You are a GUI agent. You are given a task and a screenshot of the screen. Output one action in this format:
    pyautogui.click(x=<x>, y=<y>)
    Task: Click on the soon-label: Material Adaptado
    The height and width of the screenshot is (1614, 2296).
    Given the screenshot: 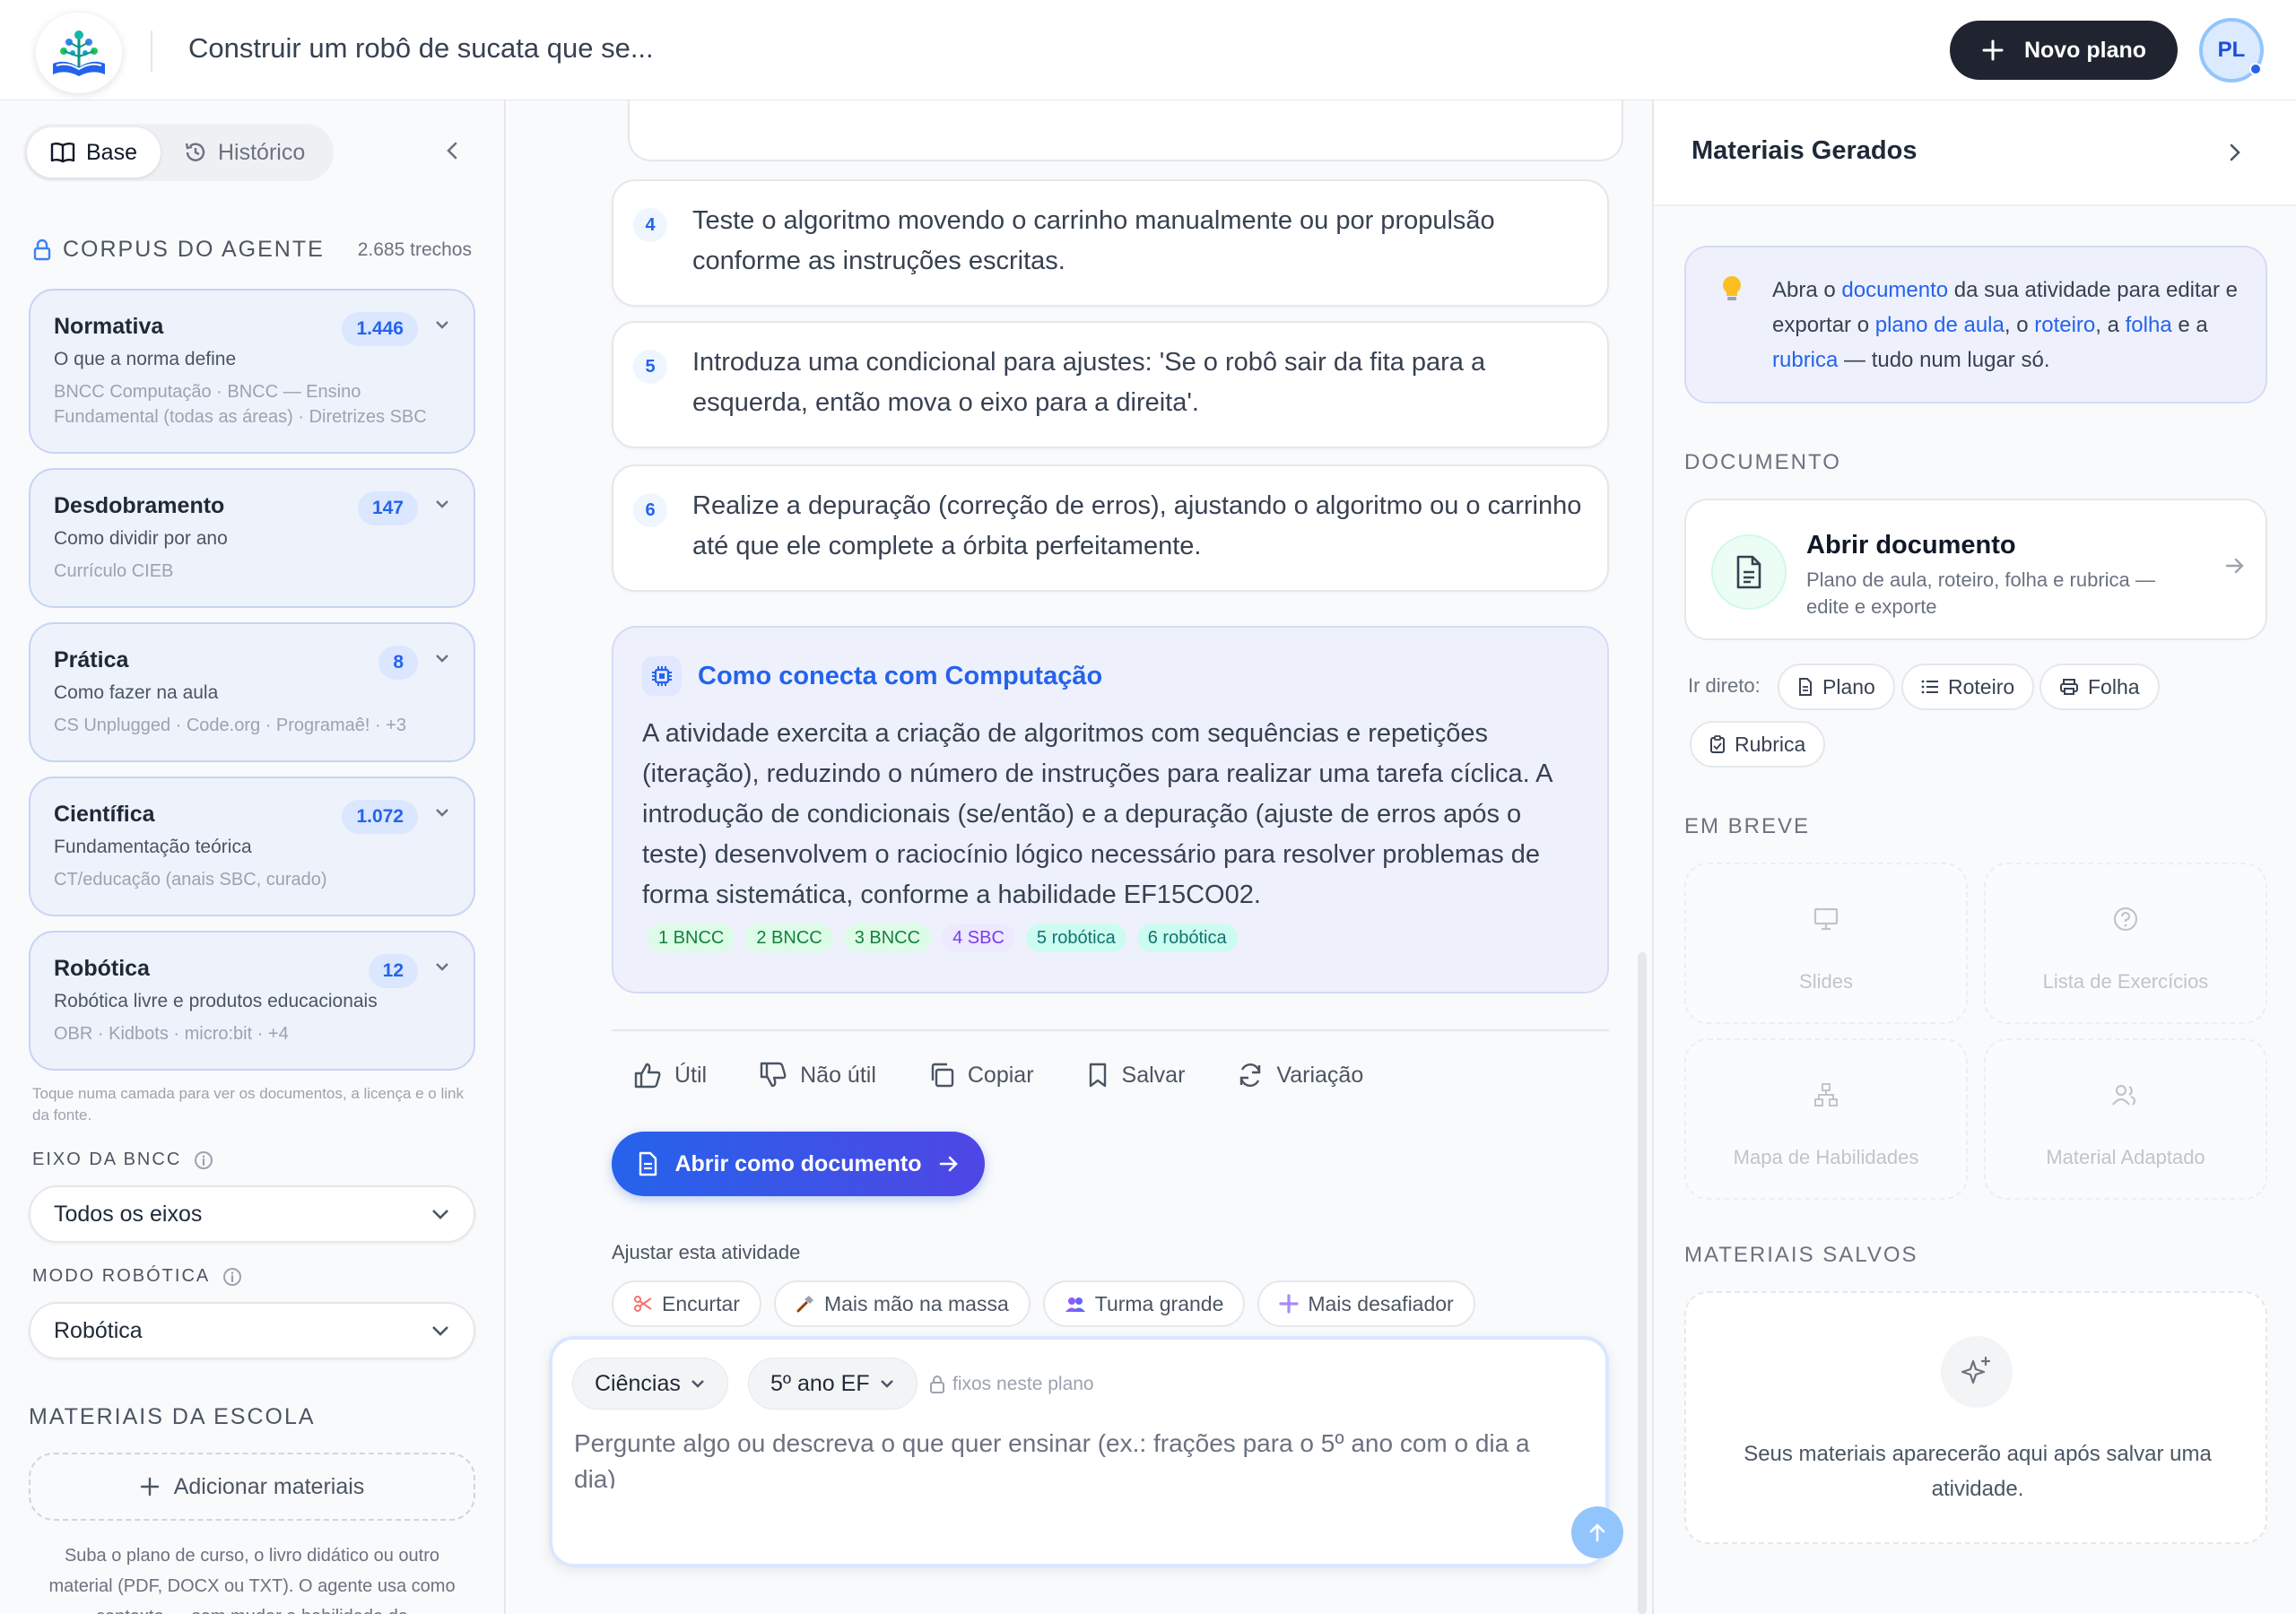 What is the action you would take?
    pyautogui.click(x=2125, y=1157)
    